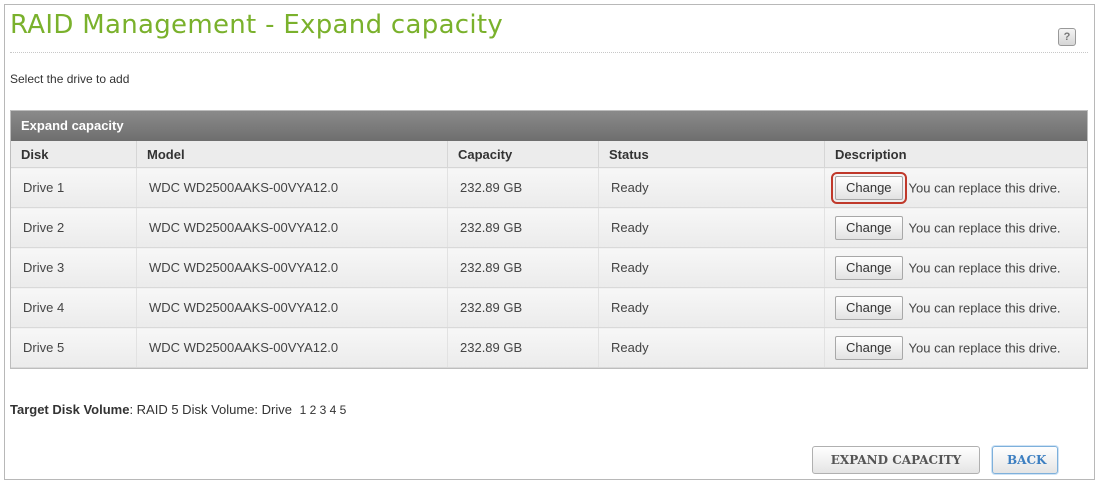 This screenshot has width=1101, height=484. Describe the element at coordinates (896, 460) in the screenshot. I see `expand-capacity-button: EXPAND CAPACITY` at that location.